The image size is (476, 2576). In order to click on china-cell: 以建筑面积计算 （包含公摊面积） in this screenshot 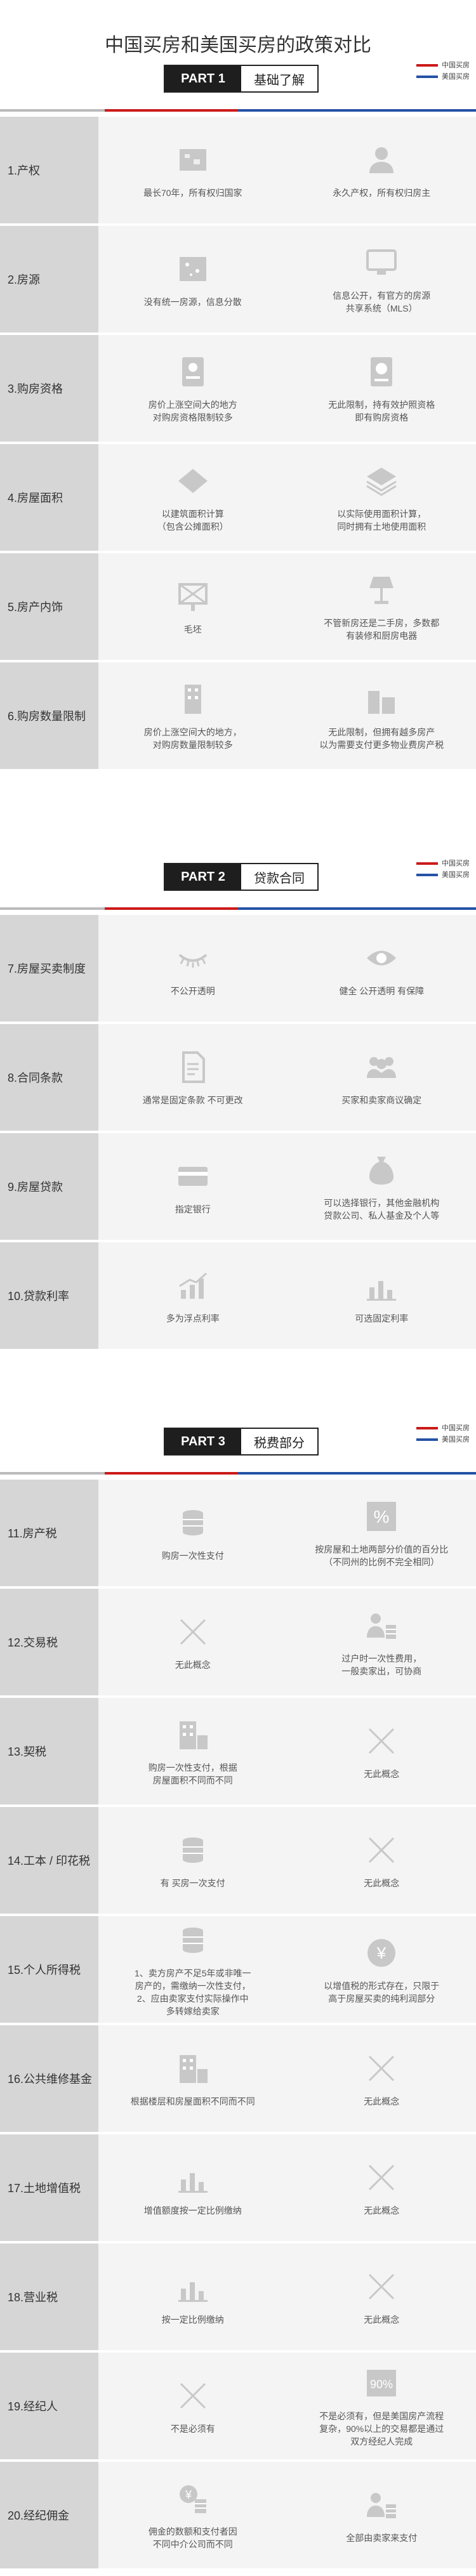, I will do `click(193, 497)`.